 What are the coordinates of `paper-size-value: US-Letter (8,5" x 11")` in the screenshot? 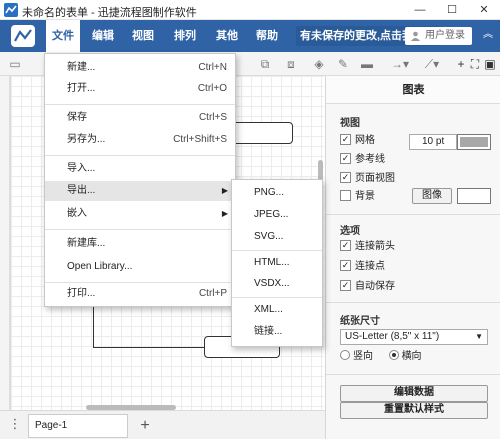 It's located at (392, 336).